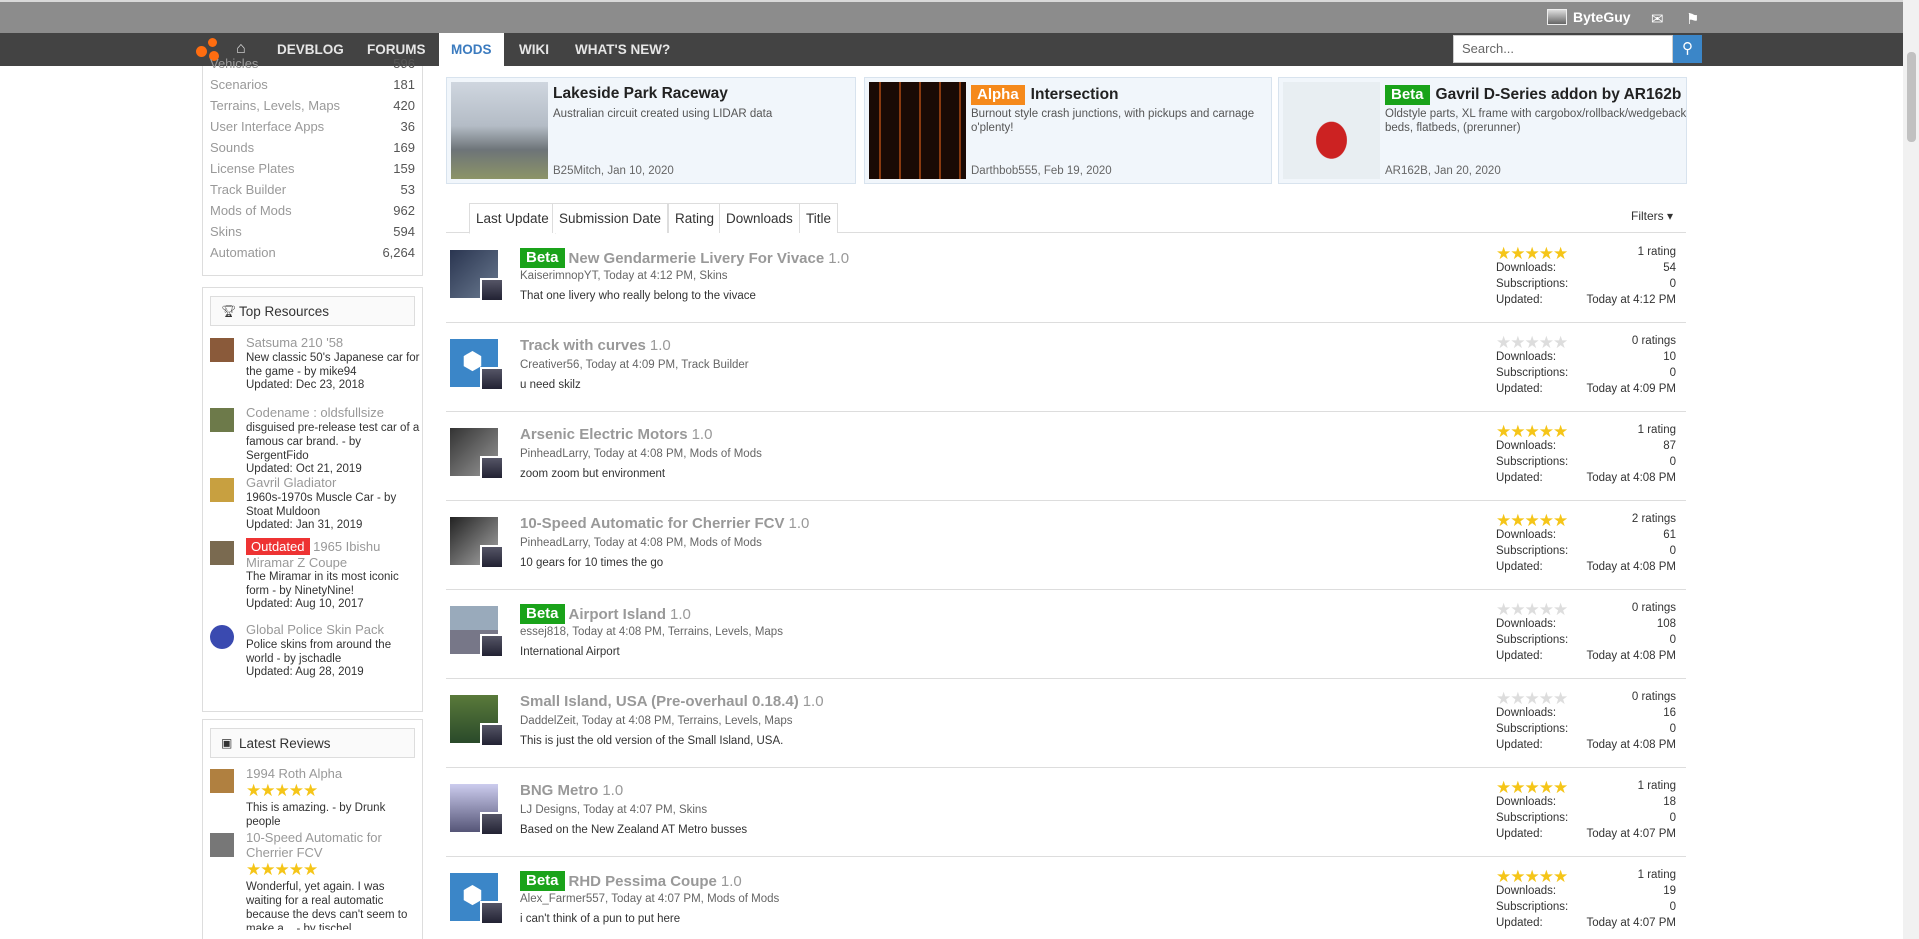 This screenshot has width=1919, height=939. What do you see at coordinates (759, 218) in the screenshot?
I see `tab-downloads: Downloads` at bounding box center [759, 218].